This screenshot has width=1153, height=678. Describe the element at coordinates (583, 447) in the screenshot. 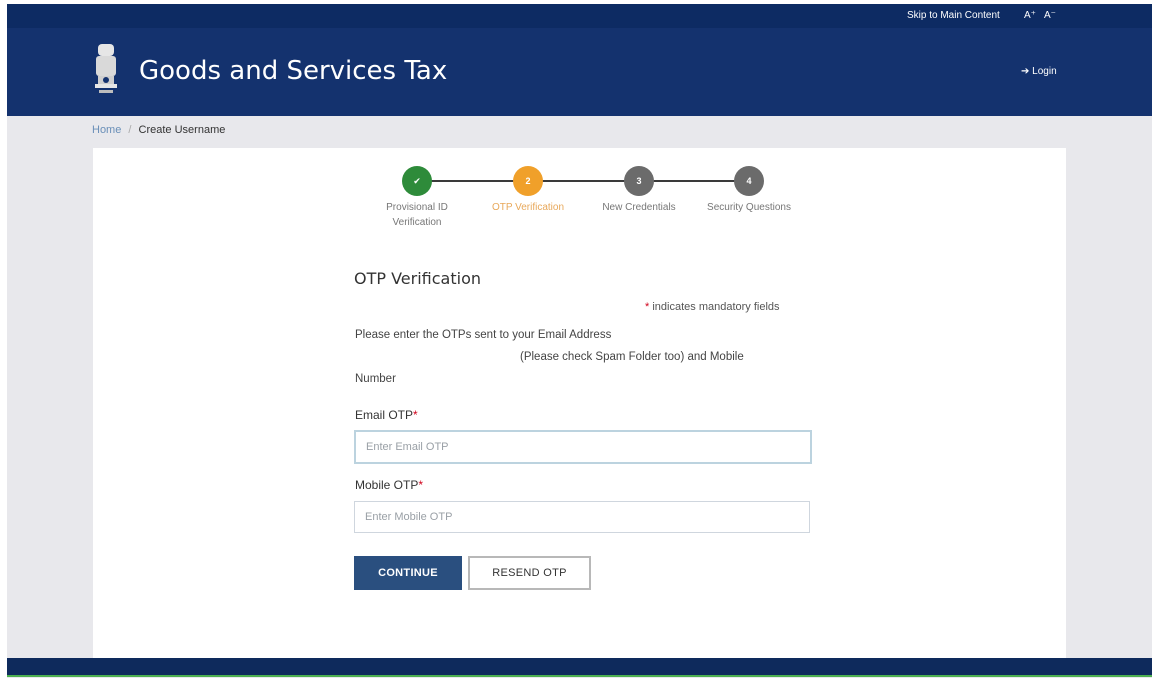

I see `email-otp-input` at that location.